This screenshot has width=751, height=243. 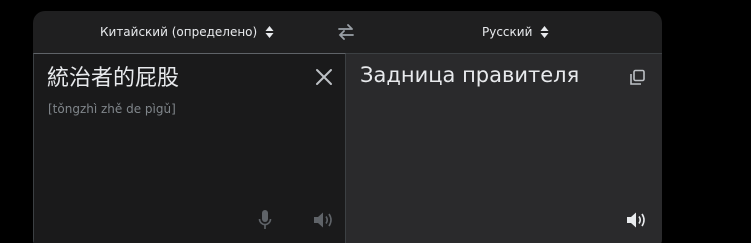 I want to click on source-language-selector: Китайский (определено), so click(x=187, y=32).